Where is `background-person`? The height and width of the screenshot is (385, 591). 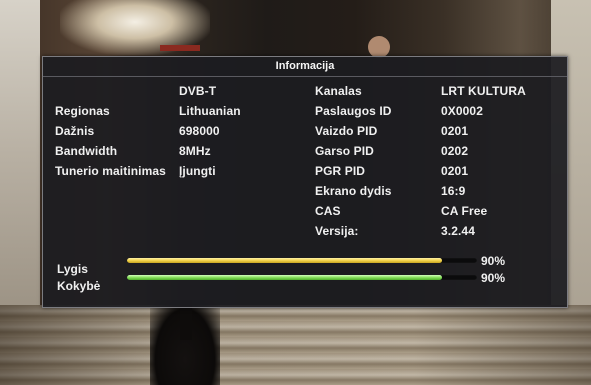 background-person is located at coordinates (379, 47).